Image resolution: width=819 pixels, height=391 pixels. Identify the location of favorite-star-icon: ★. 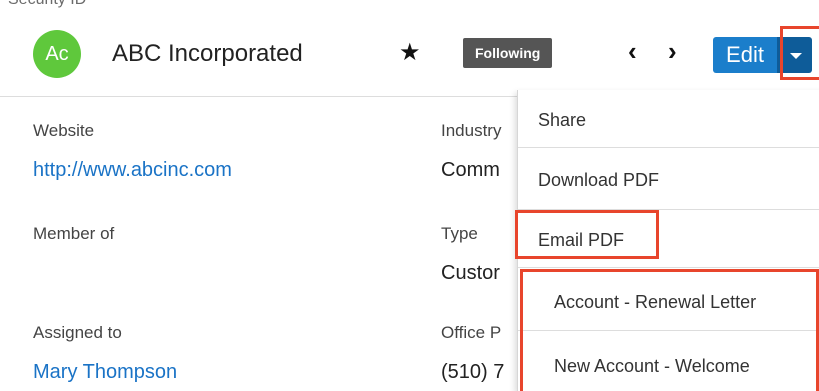
(410, 52).